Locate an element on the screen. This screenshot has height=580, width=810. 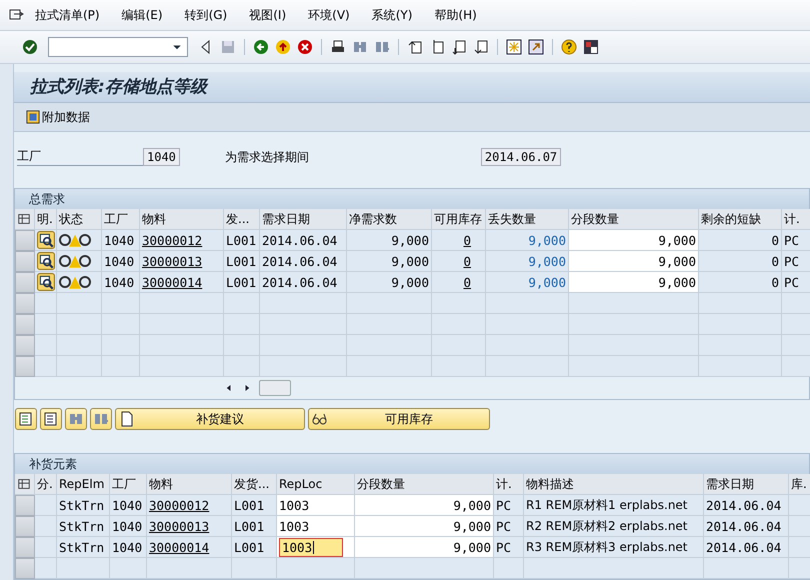
page-icon is located at coordinates (127, 419).